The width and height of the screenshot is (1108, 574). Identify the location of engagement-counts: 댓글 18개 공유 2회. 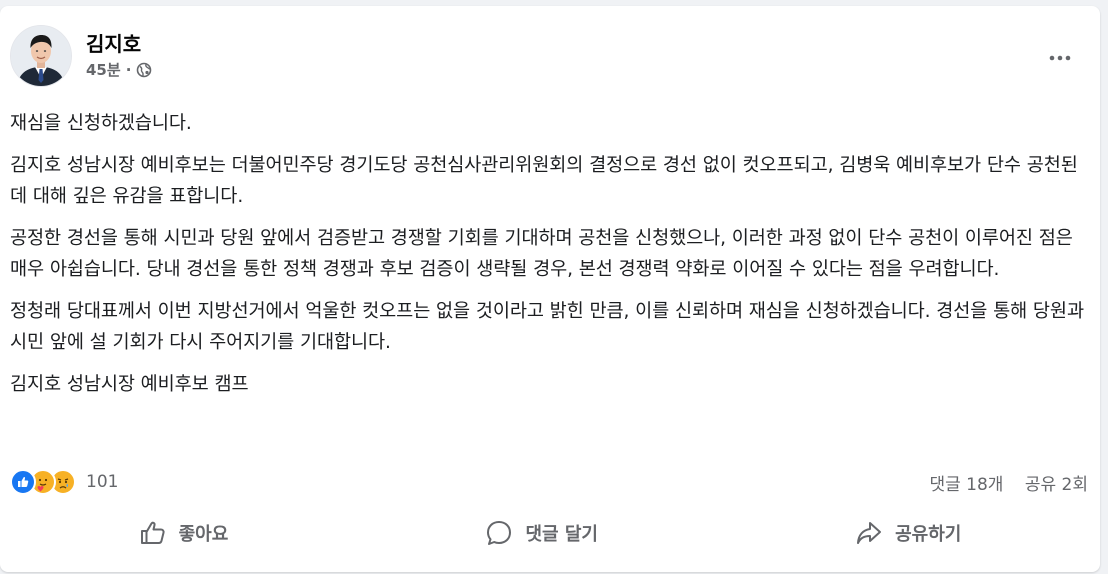
(1000, 482).